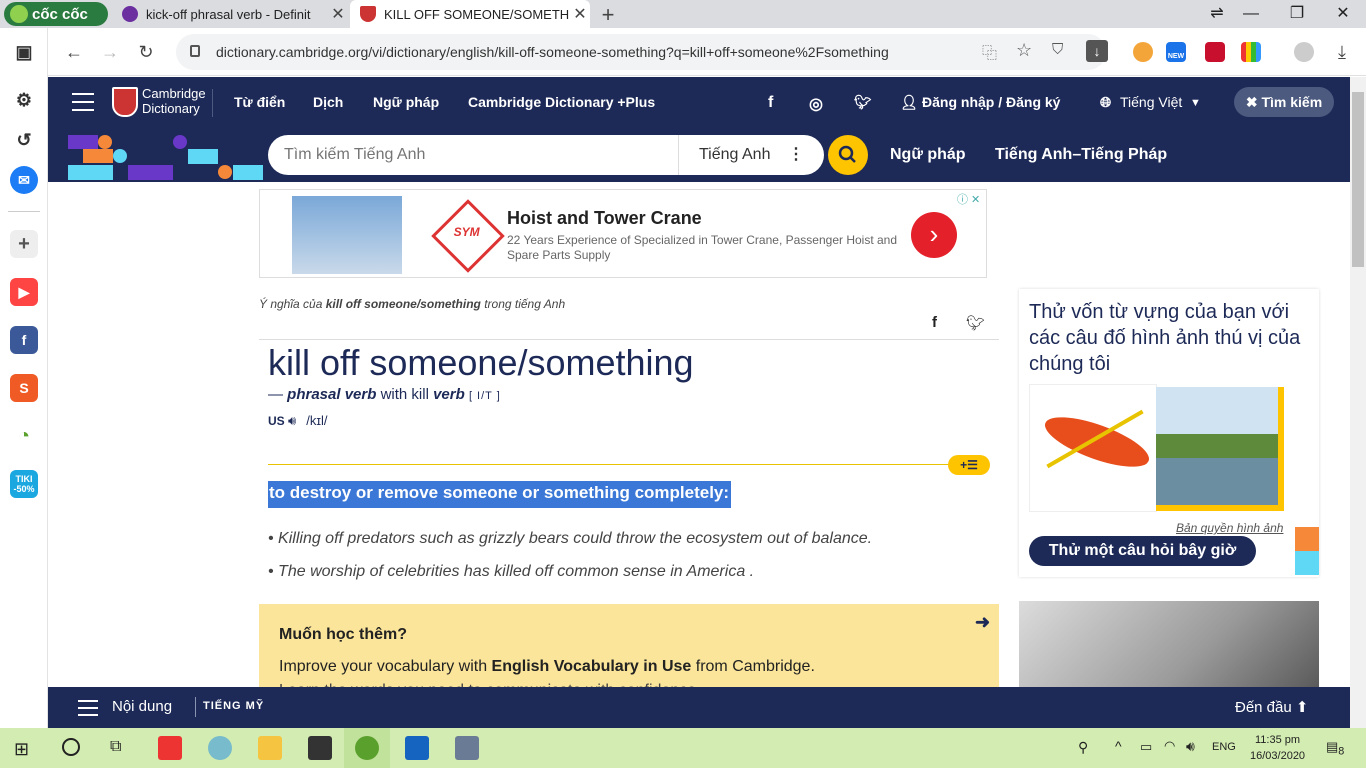  Describe the element at coordinates (1277, 748) in the screenshot. I see `clock: 11:35 pm 16/03/2020` at that location.